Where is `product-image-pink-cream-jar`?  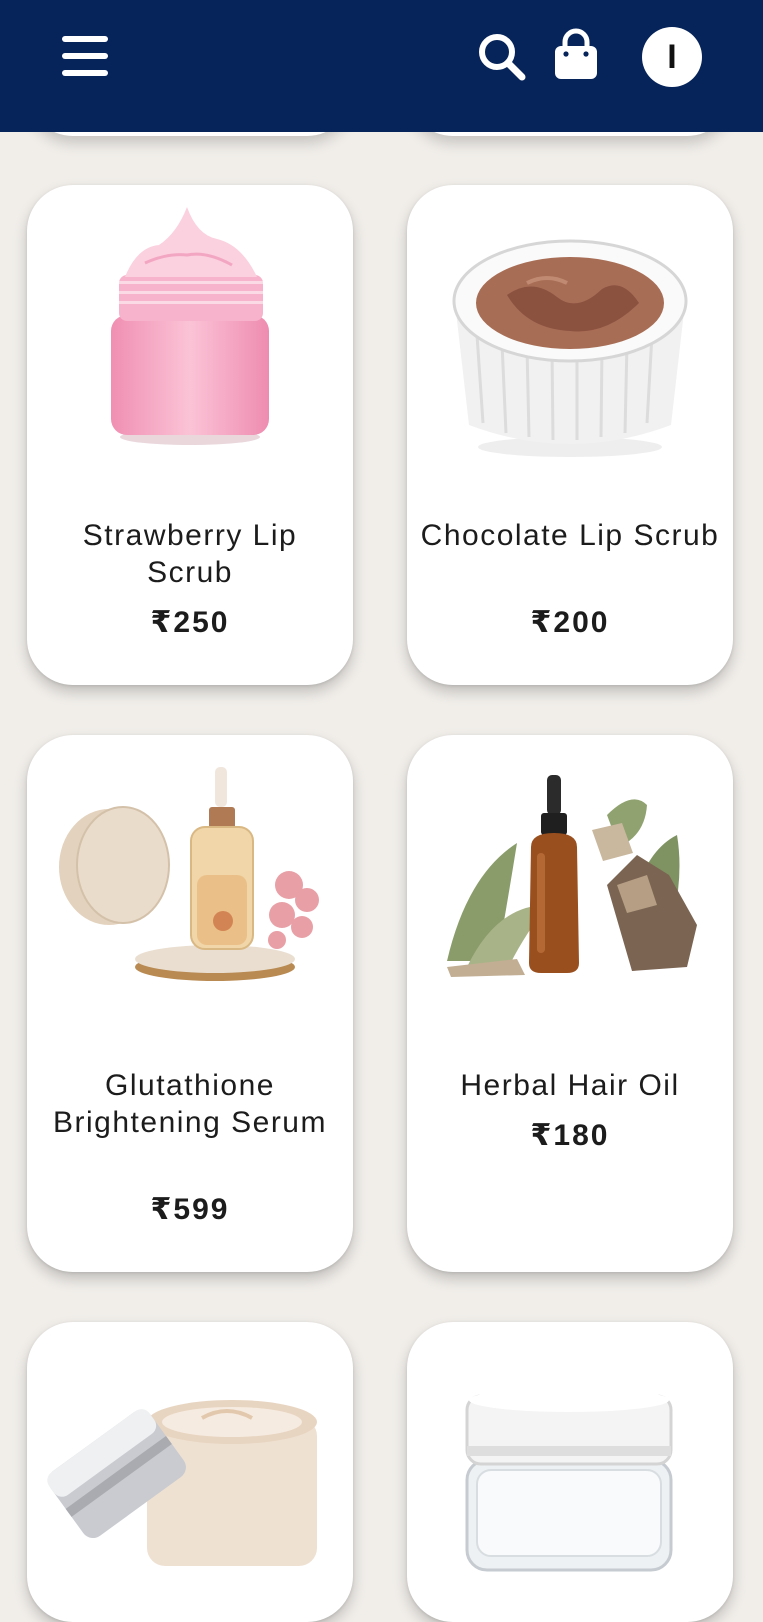
product-image-pink-cream-jar is located at coordinates (190, 335).